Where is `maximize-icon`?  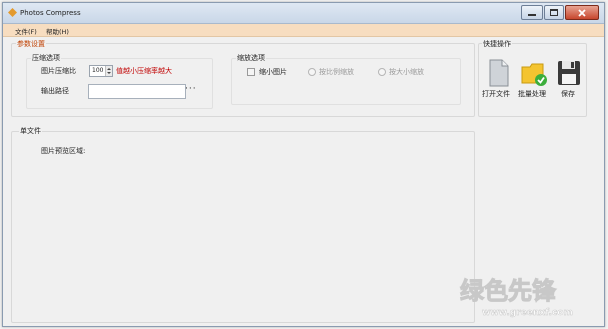 maximize-icon is located at coordinates (554, 12).